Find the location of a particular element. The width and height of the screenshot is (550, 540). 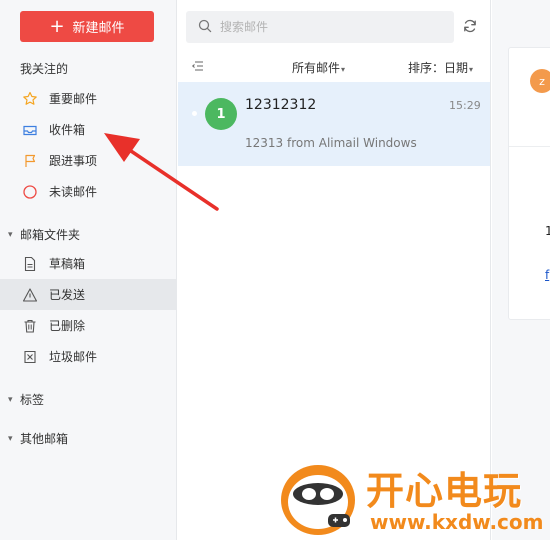

mail-body-text: 1 is located at coordinates (547, 231).